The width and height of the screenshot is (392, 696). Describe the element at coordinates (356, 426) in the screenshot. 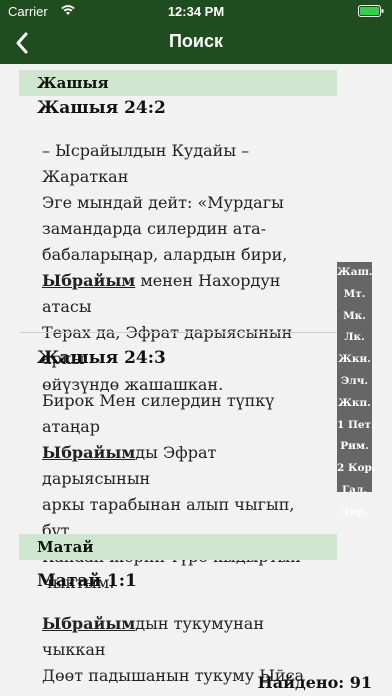

I see `index-item: 1 Пет.` at that location.